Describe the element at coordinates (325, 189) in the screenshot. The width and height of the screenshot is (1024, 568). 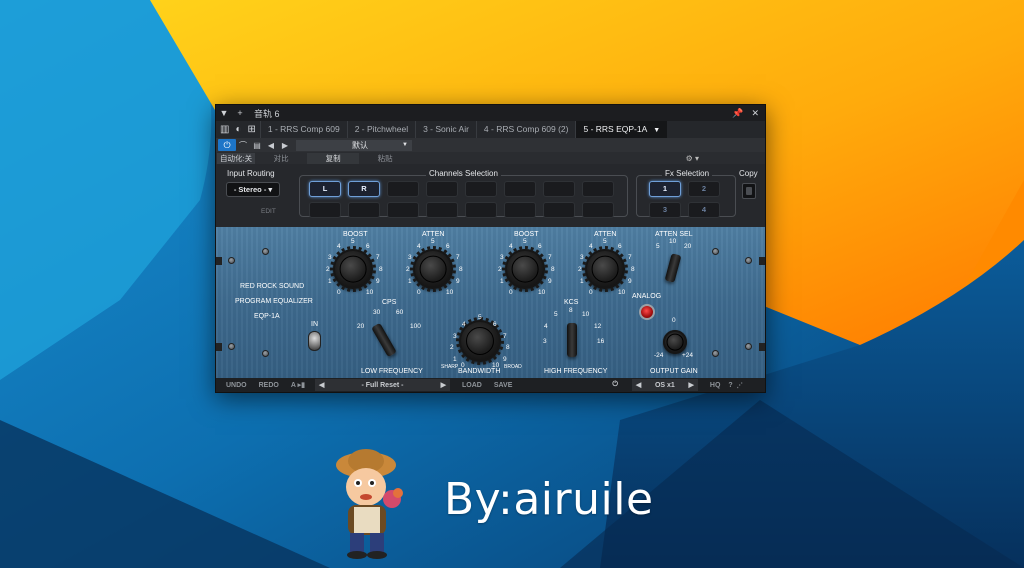
I see `channel-l-button: L` at that location.